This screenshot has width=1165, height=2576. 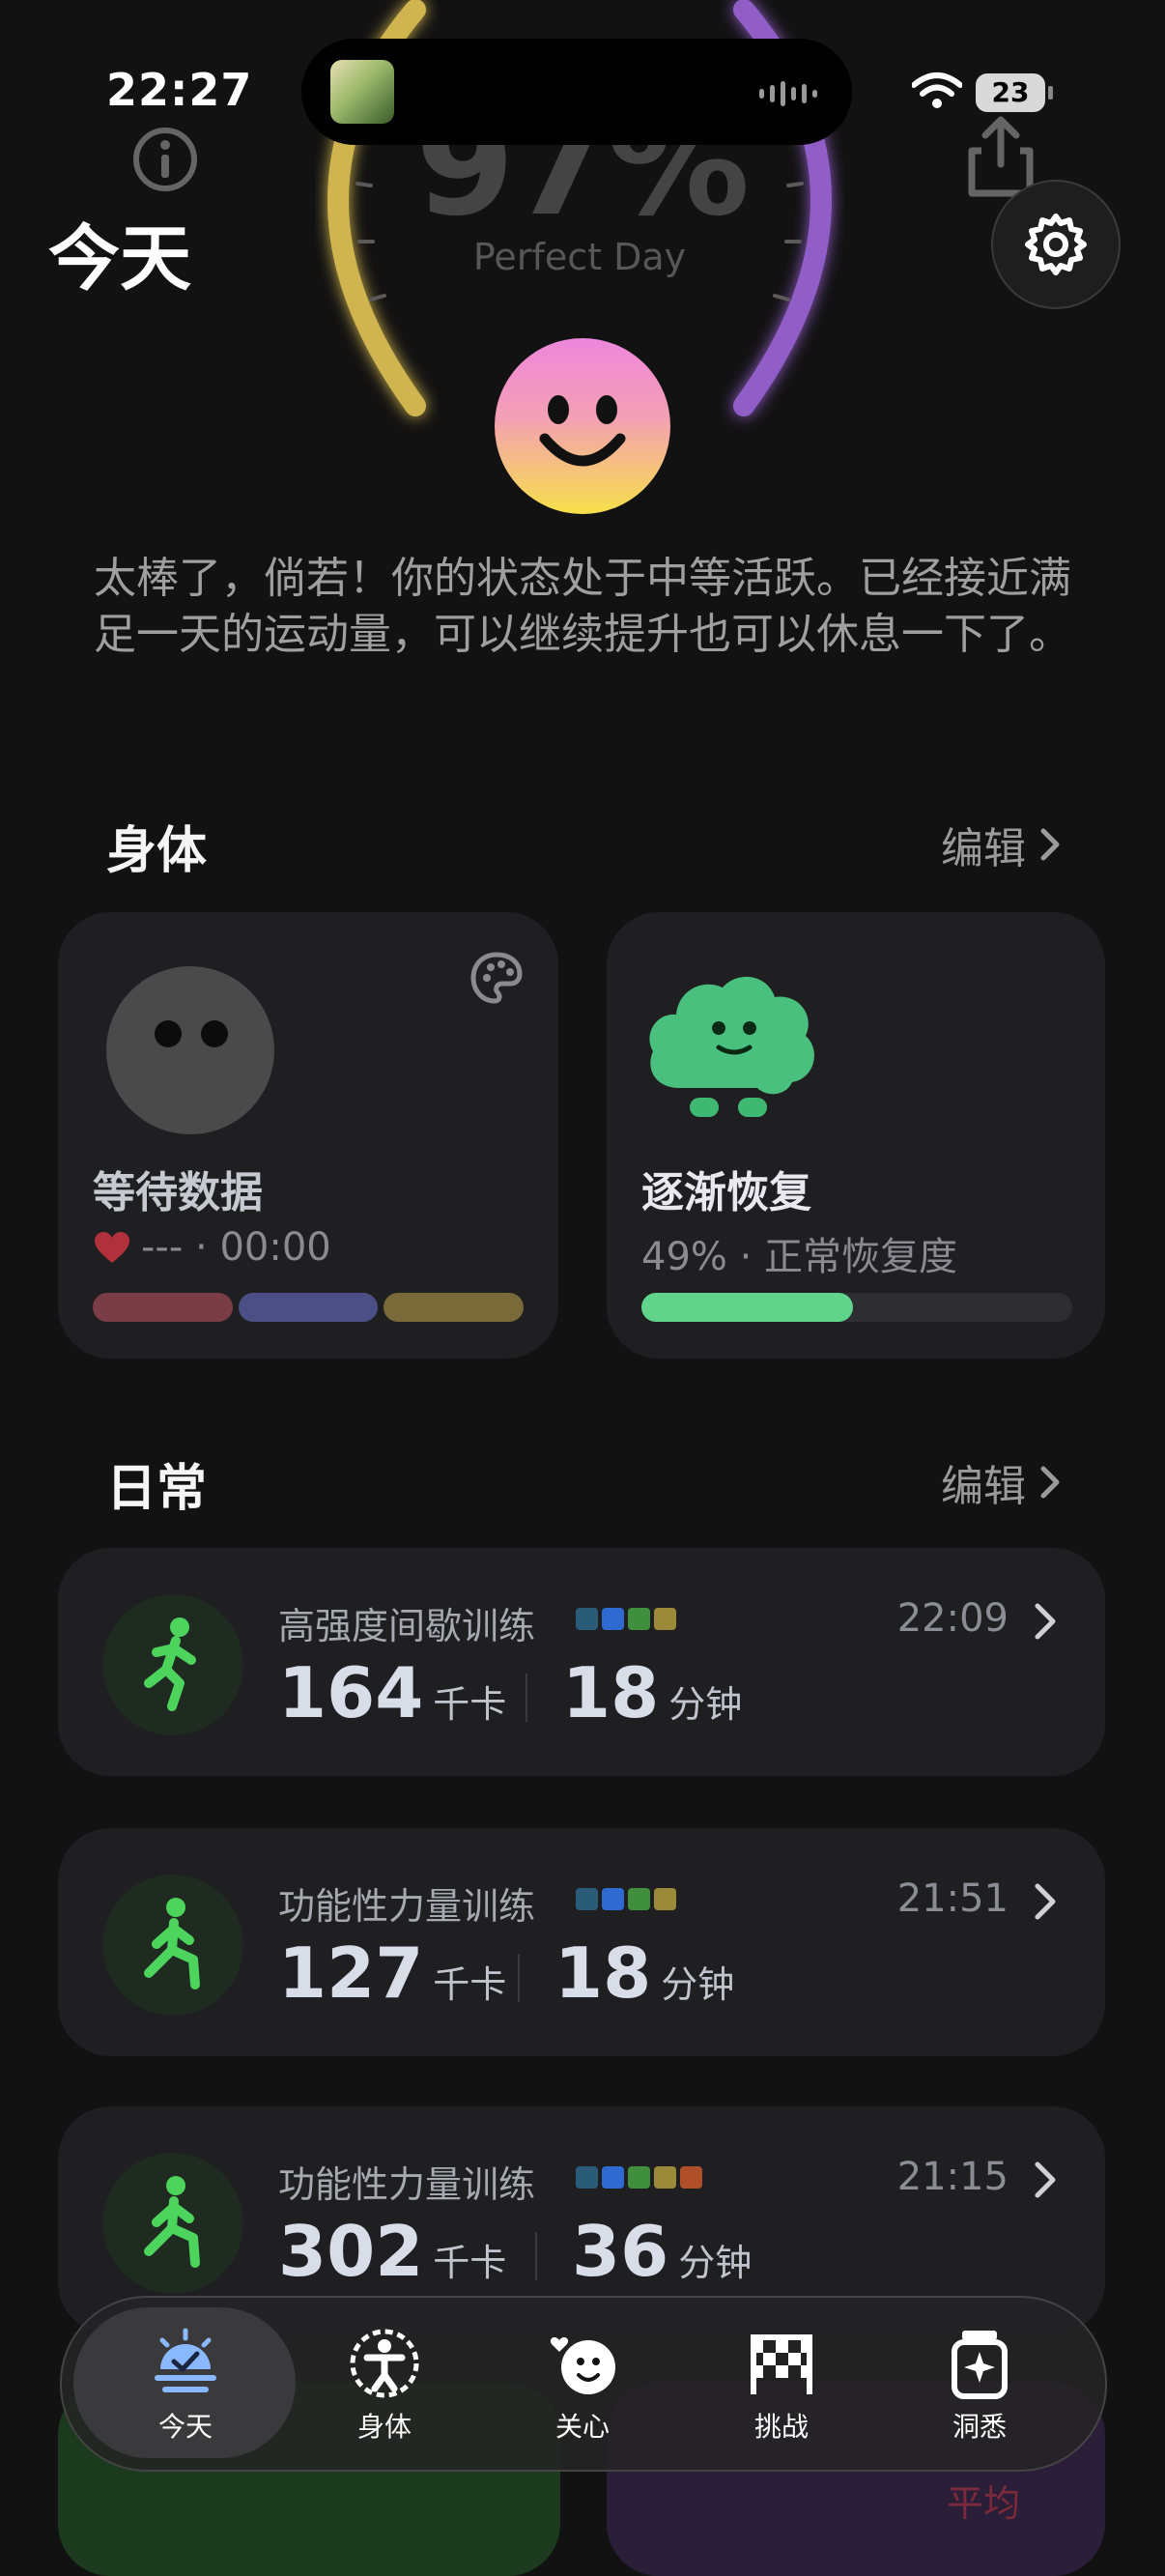 What do you see at coordinates (497, 978) in the screenshot?
I see `palette-icon` at bounding box center [497, 978].